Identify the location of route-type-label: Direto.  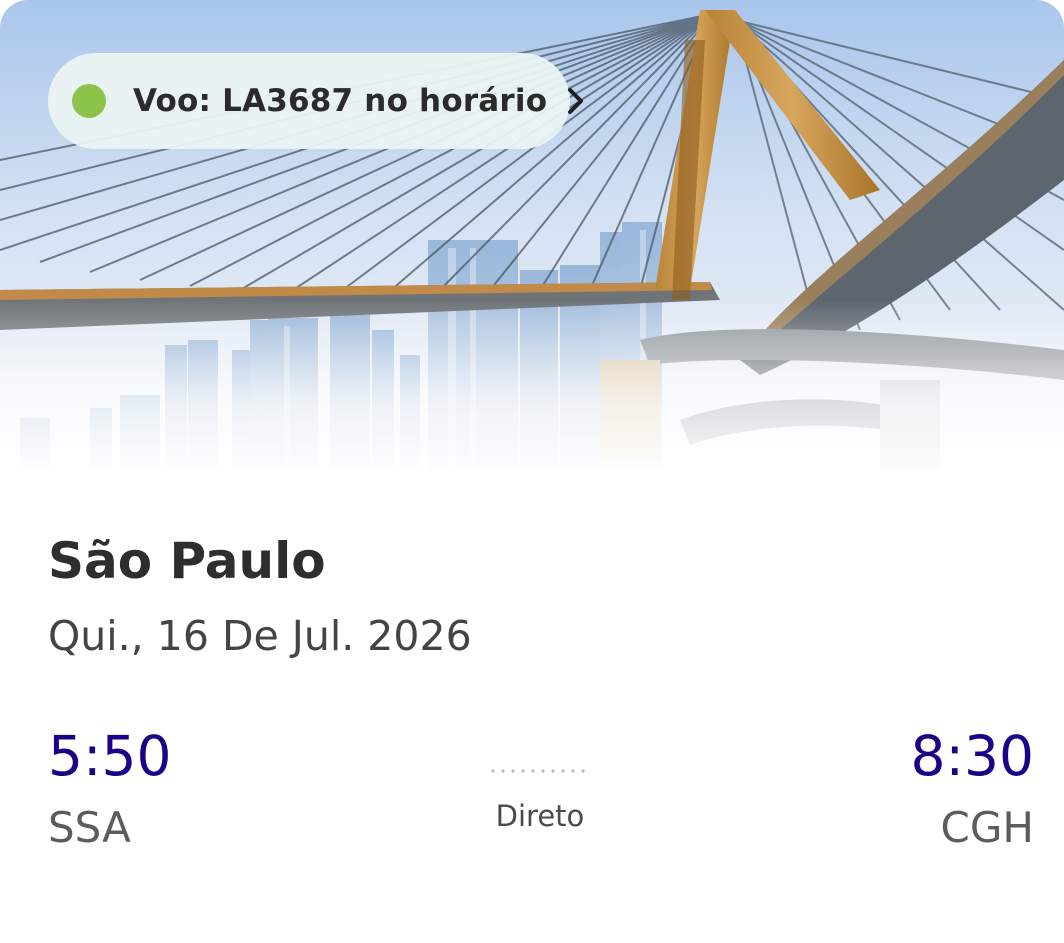
(540, 816).